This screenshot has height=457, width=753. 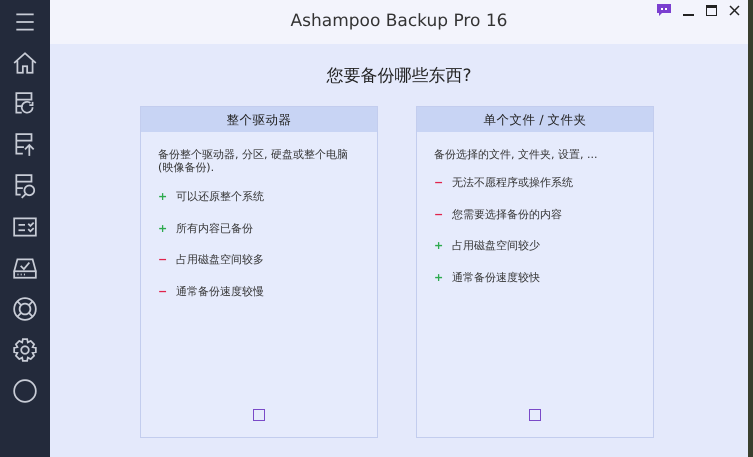 What do you see at coordinates (399, 76) in the screenshot?
I see `page-heading: 您要备份哪些东西?` at bounding box center [399, 76].